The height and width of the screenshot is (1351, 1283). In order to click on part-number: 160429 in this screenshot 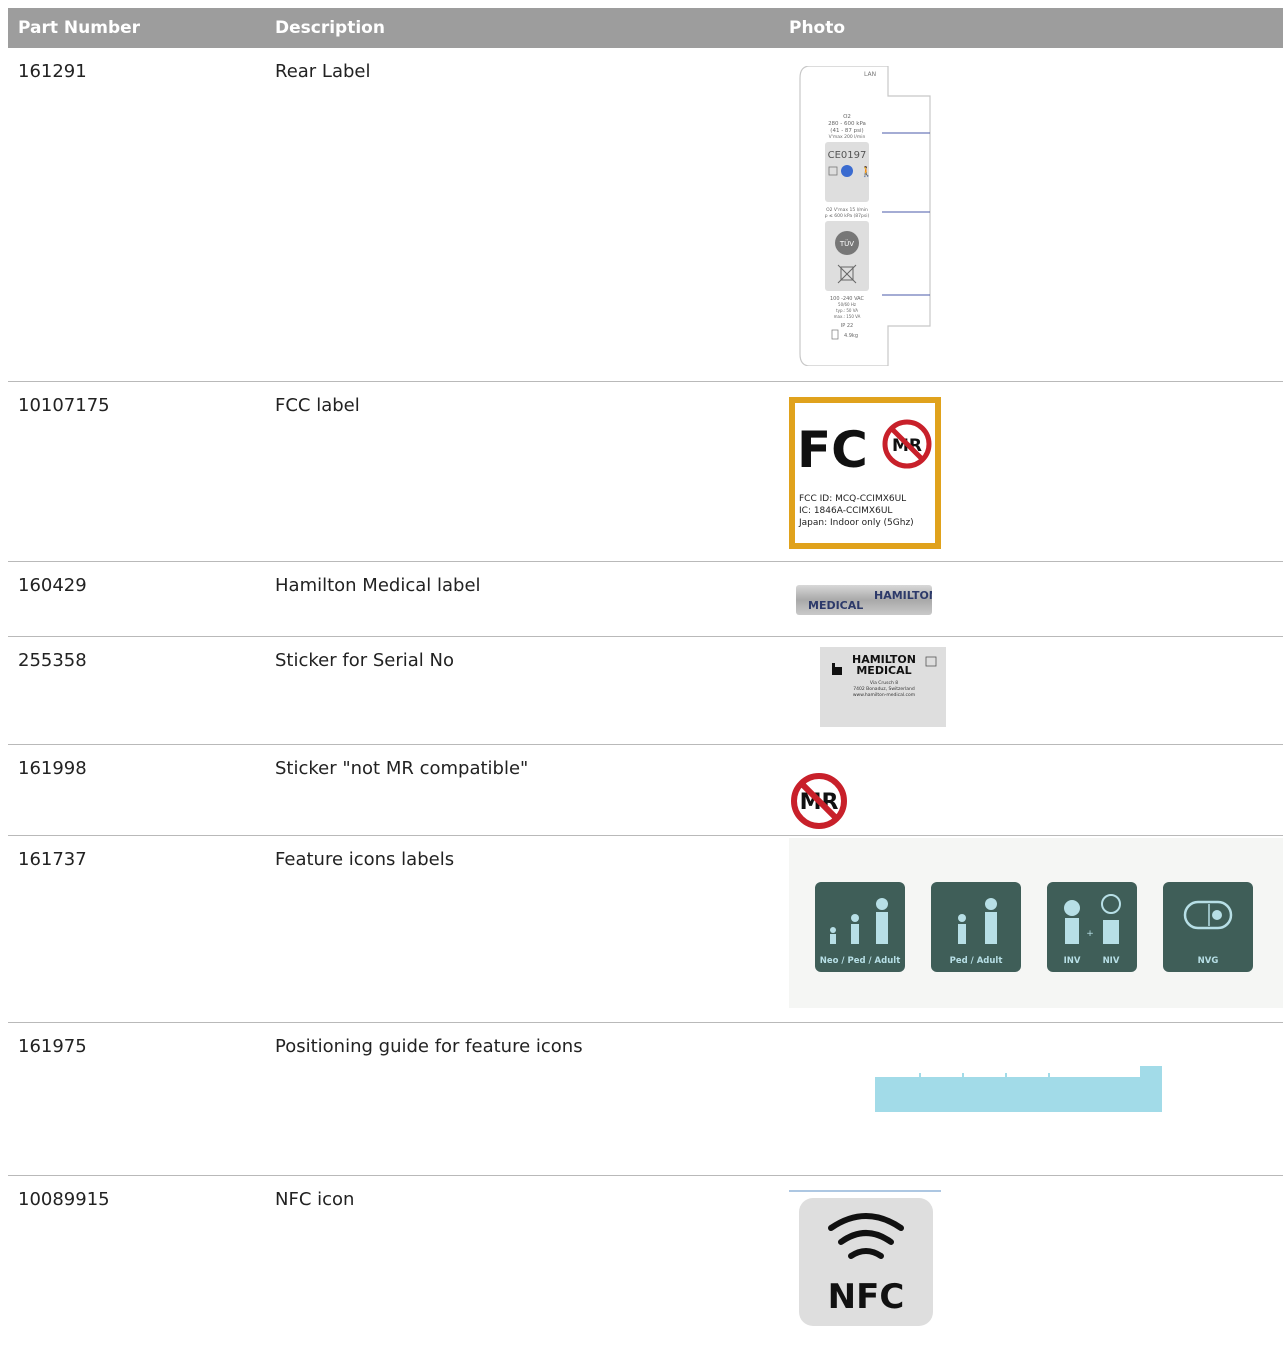, I will do `click(52, 585)`.